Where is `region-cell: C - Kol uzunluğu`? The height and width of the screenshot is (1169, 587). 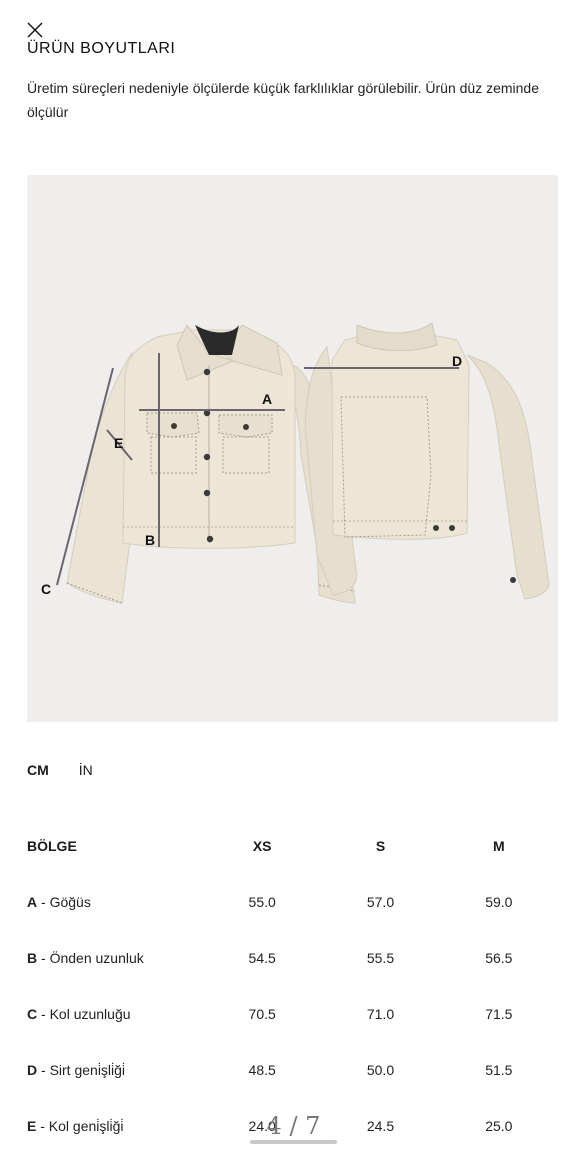 region-cell: C - Kol uzunluğu is located at coordinates (115, 1014).